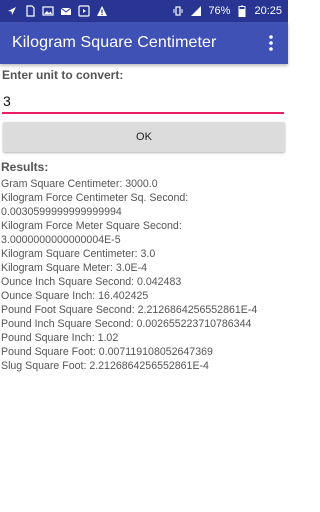 The height and width of the screenshot is (512, 320). Describe the element at coordinates (75, 296) in the screenshot. I see `result-line: Ounce Square Inch: 16.402425` at that location.